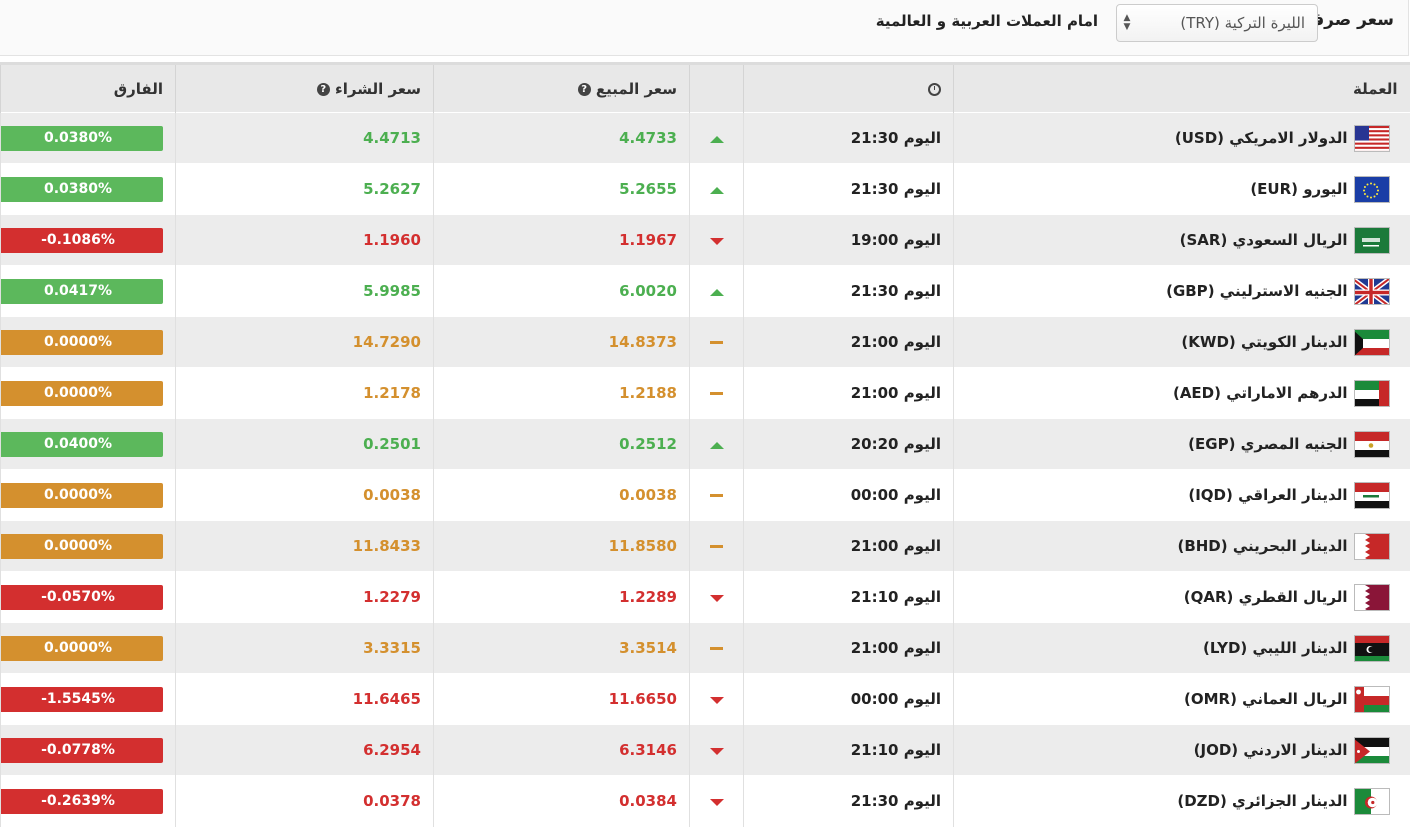 The width and height of the screenshot is (1423, 829). Describe the element at coordinates (1181, 87) in the screenshot. I see `col-currency: العملة` at that location.